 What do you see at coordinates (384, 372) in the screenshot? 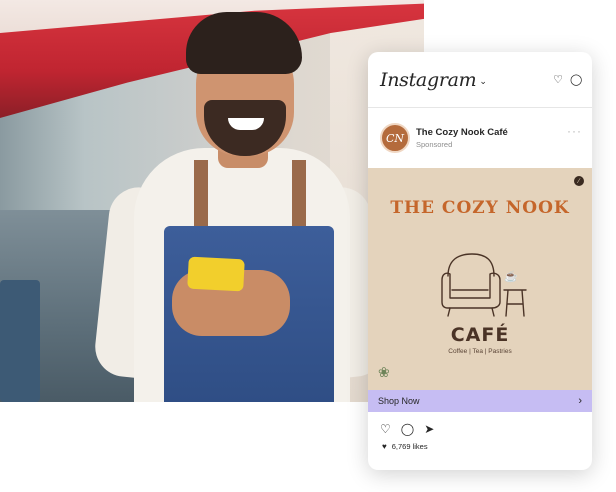
I see `leaf-icon: ❀` at bounding box center [384, 372].